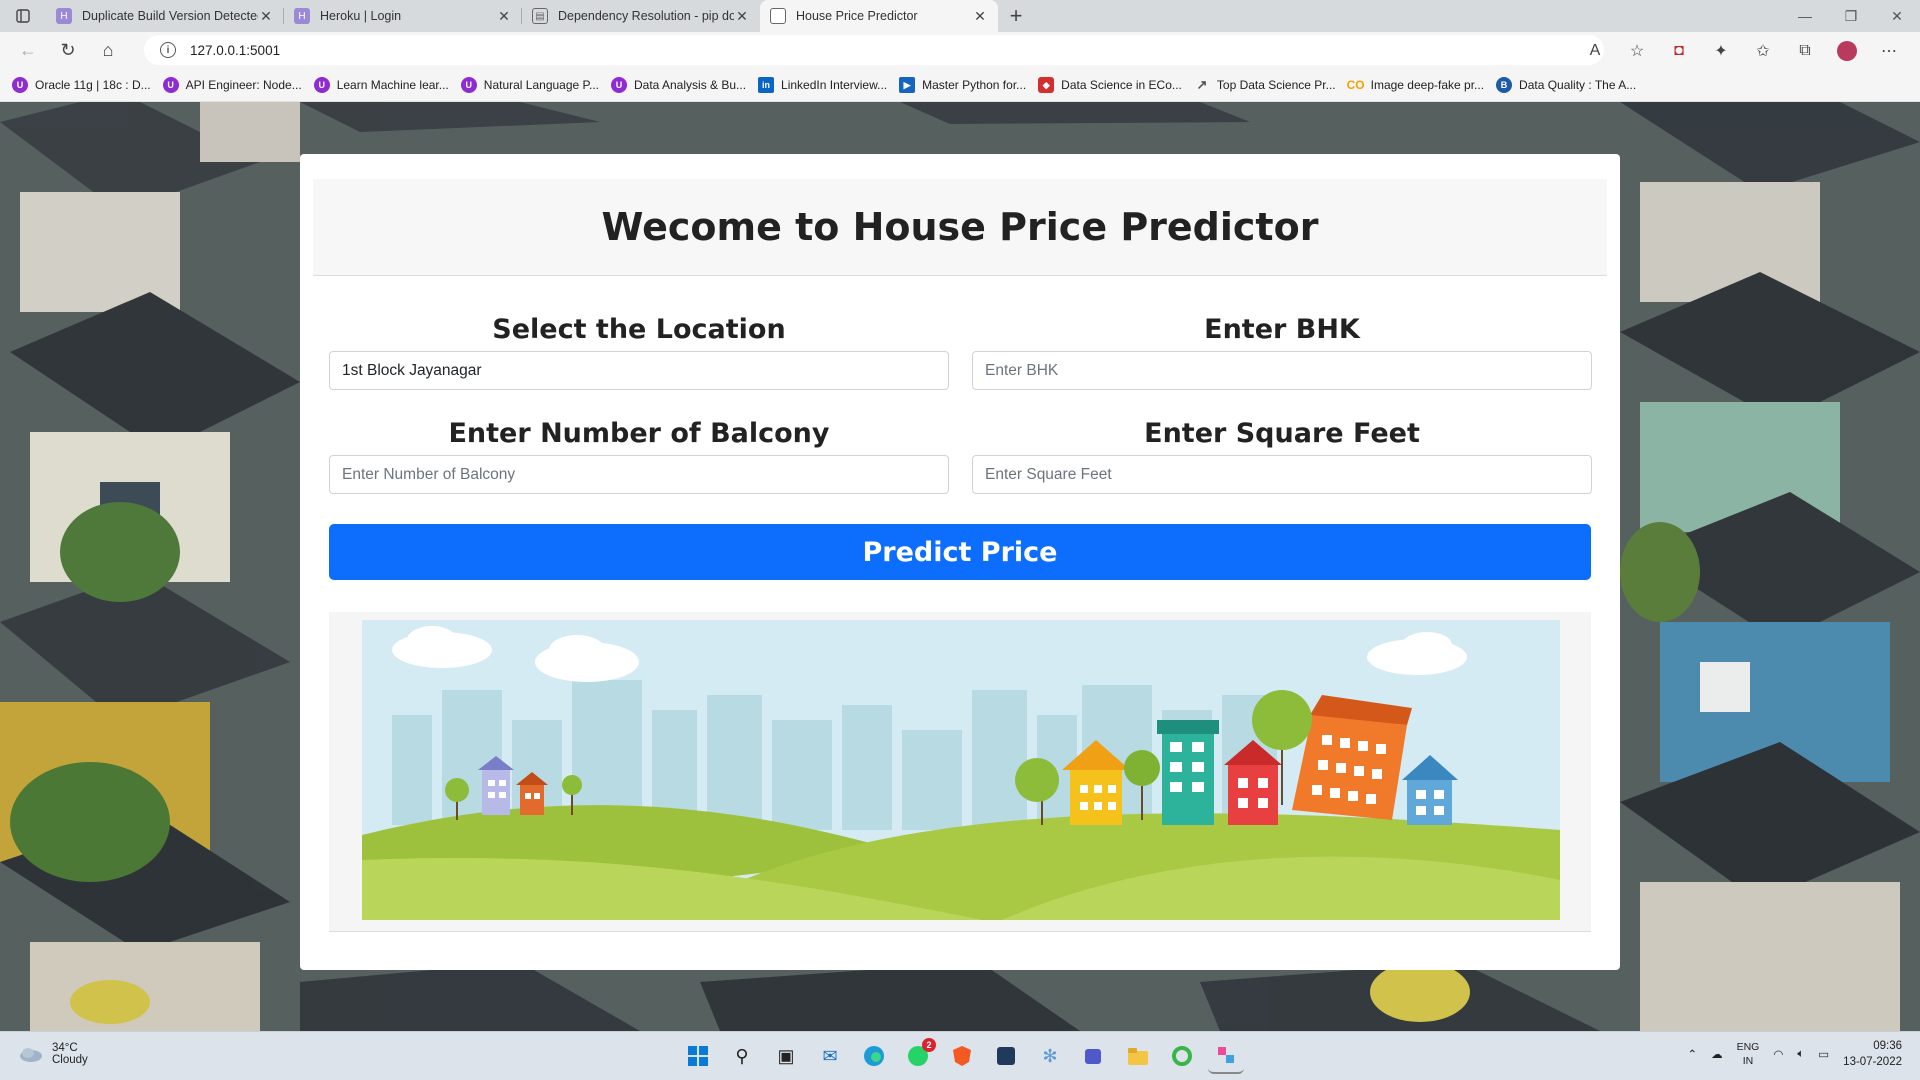 The width and height of the screenshot is (1920, 1080). Describe the element at coordinates (1282, 370) in the screenshot. I see `bhk-input: Enter BHK` at that location.